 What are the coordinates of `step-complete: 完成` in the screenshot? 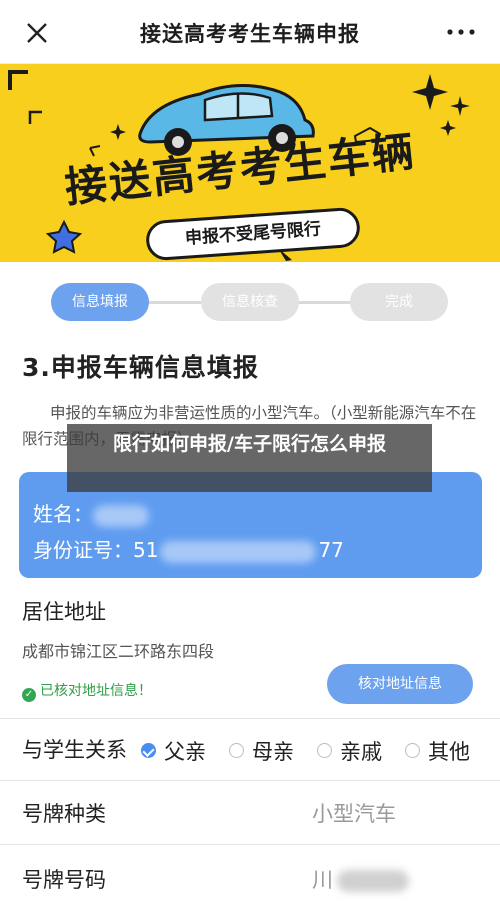 It's located at (399, 302).